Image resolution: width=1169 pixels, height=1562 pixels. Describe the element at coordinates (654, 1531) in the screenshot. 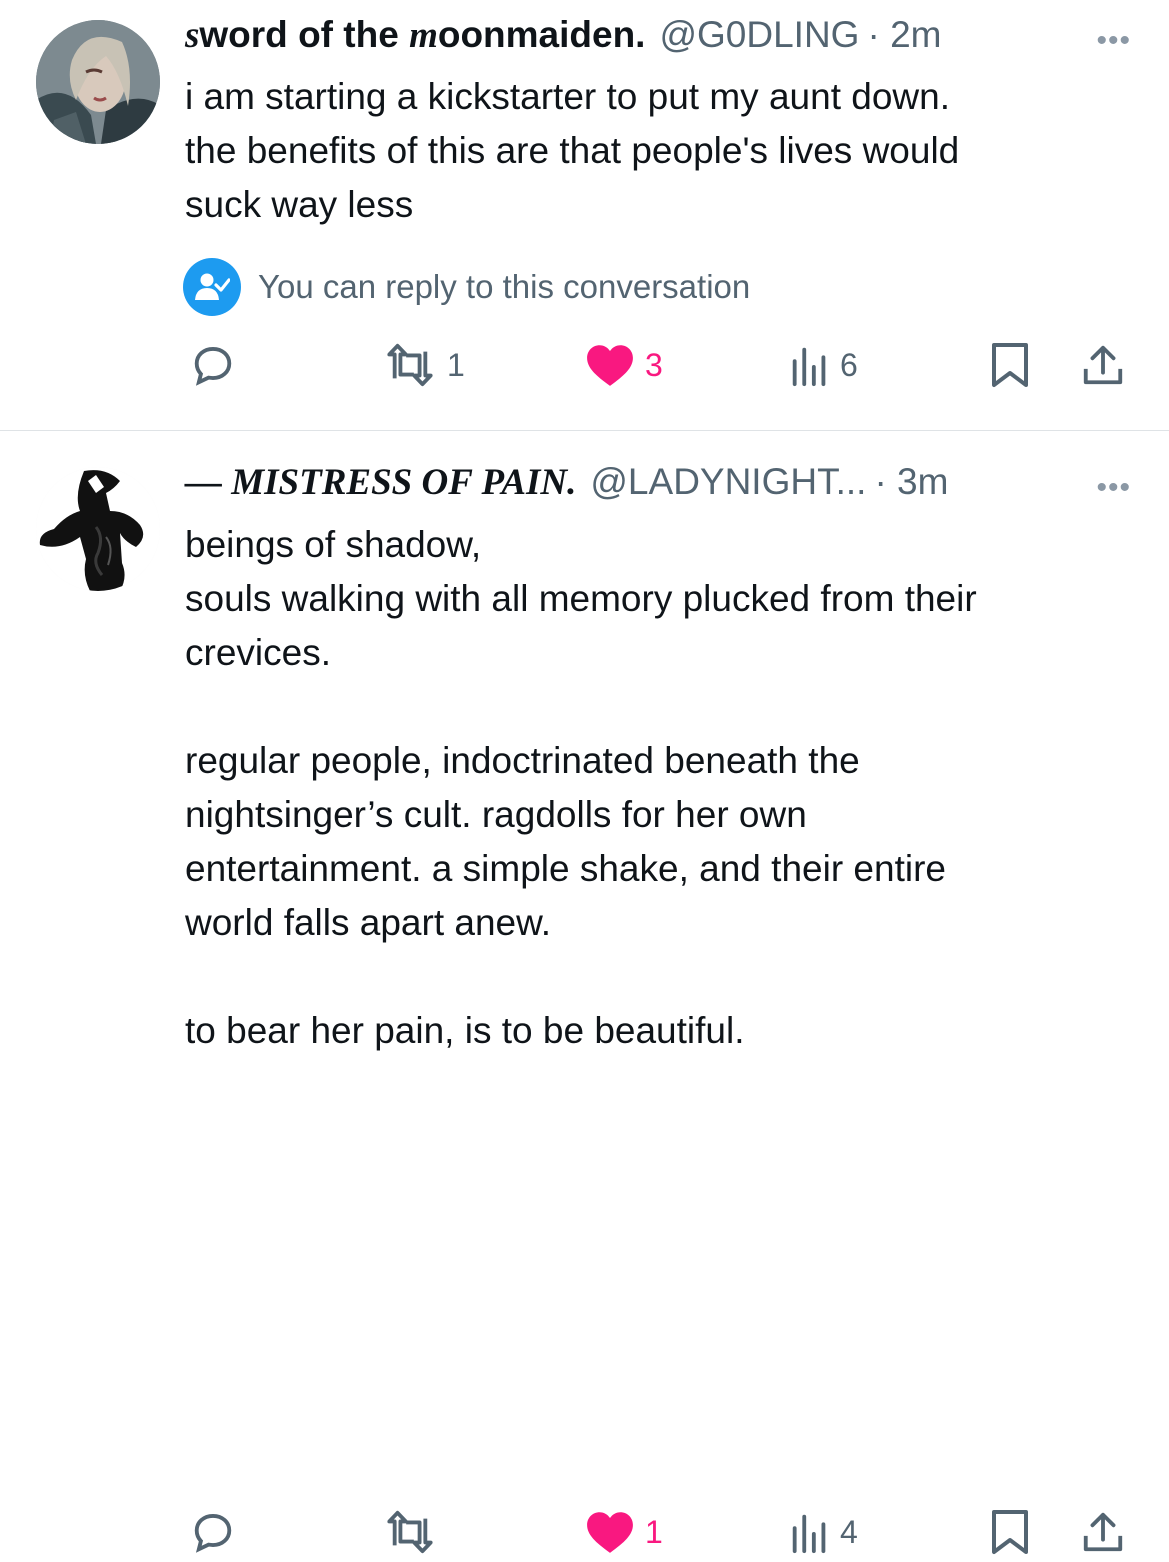

I see `like-count: 1` at that location.